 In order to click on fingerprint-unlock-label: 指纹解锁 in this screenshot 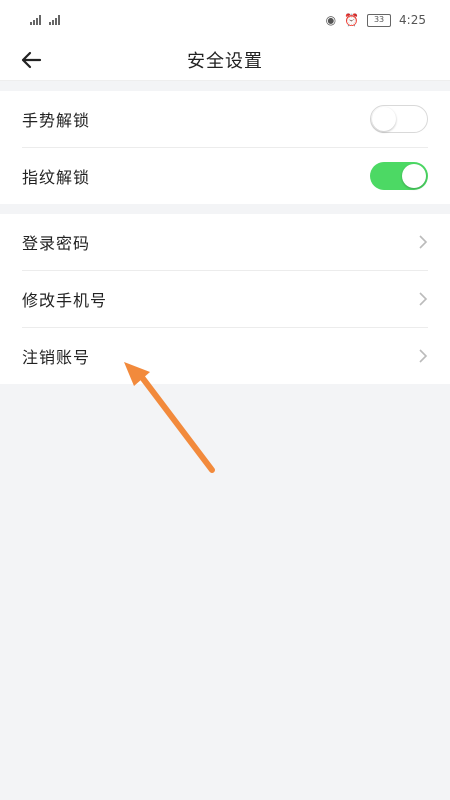, I will do `click(56, 177)`.